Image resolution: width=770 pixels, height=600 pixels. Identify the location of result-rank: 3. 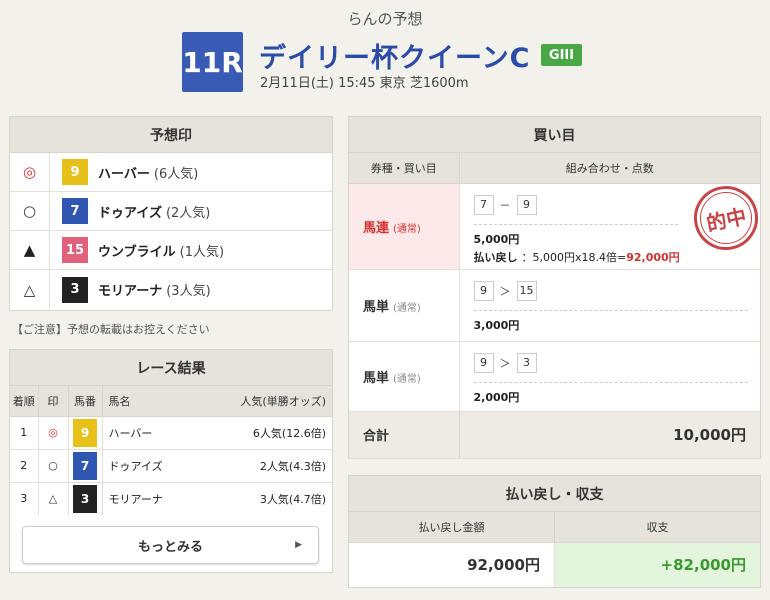
(24, 498).